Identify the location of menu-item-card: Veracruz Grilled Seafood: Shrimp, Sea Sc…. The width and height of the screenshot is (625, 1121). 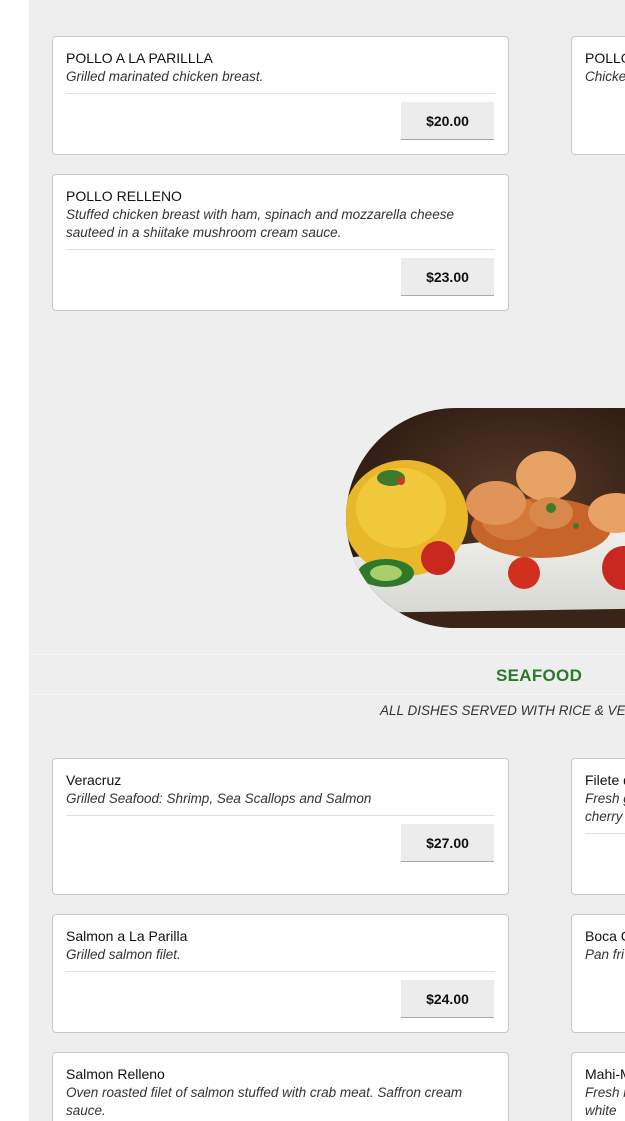
(280, 826).